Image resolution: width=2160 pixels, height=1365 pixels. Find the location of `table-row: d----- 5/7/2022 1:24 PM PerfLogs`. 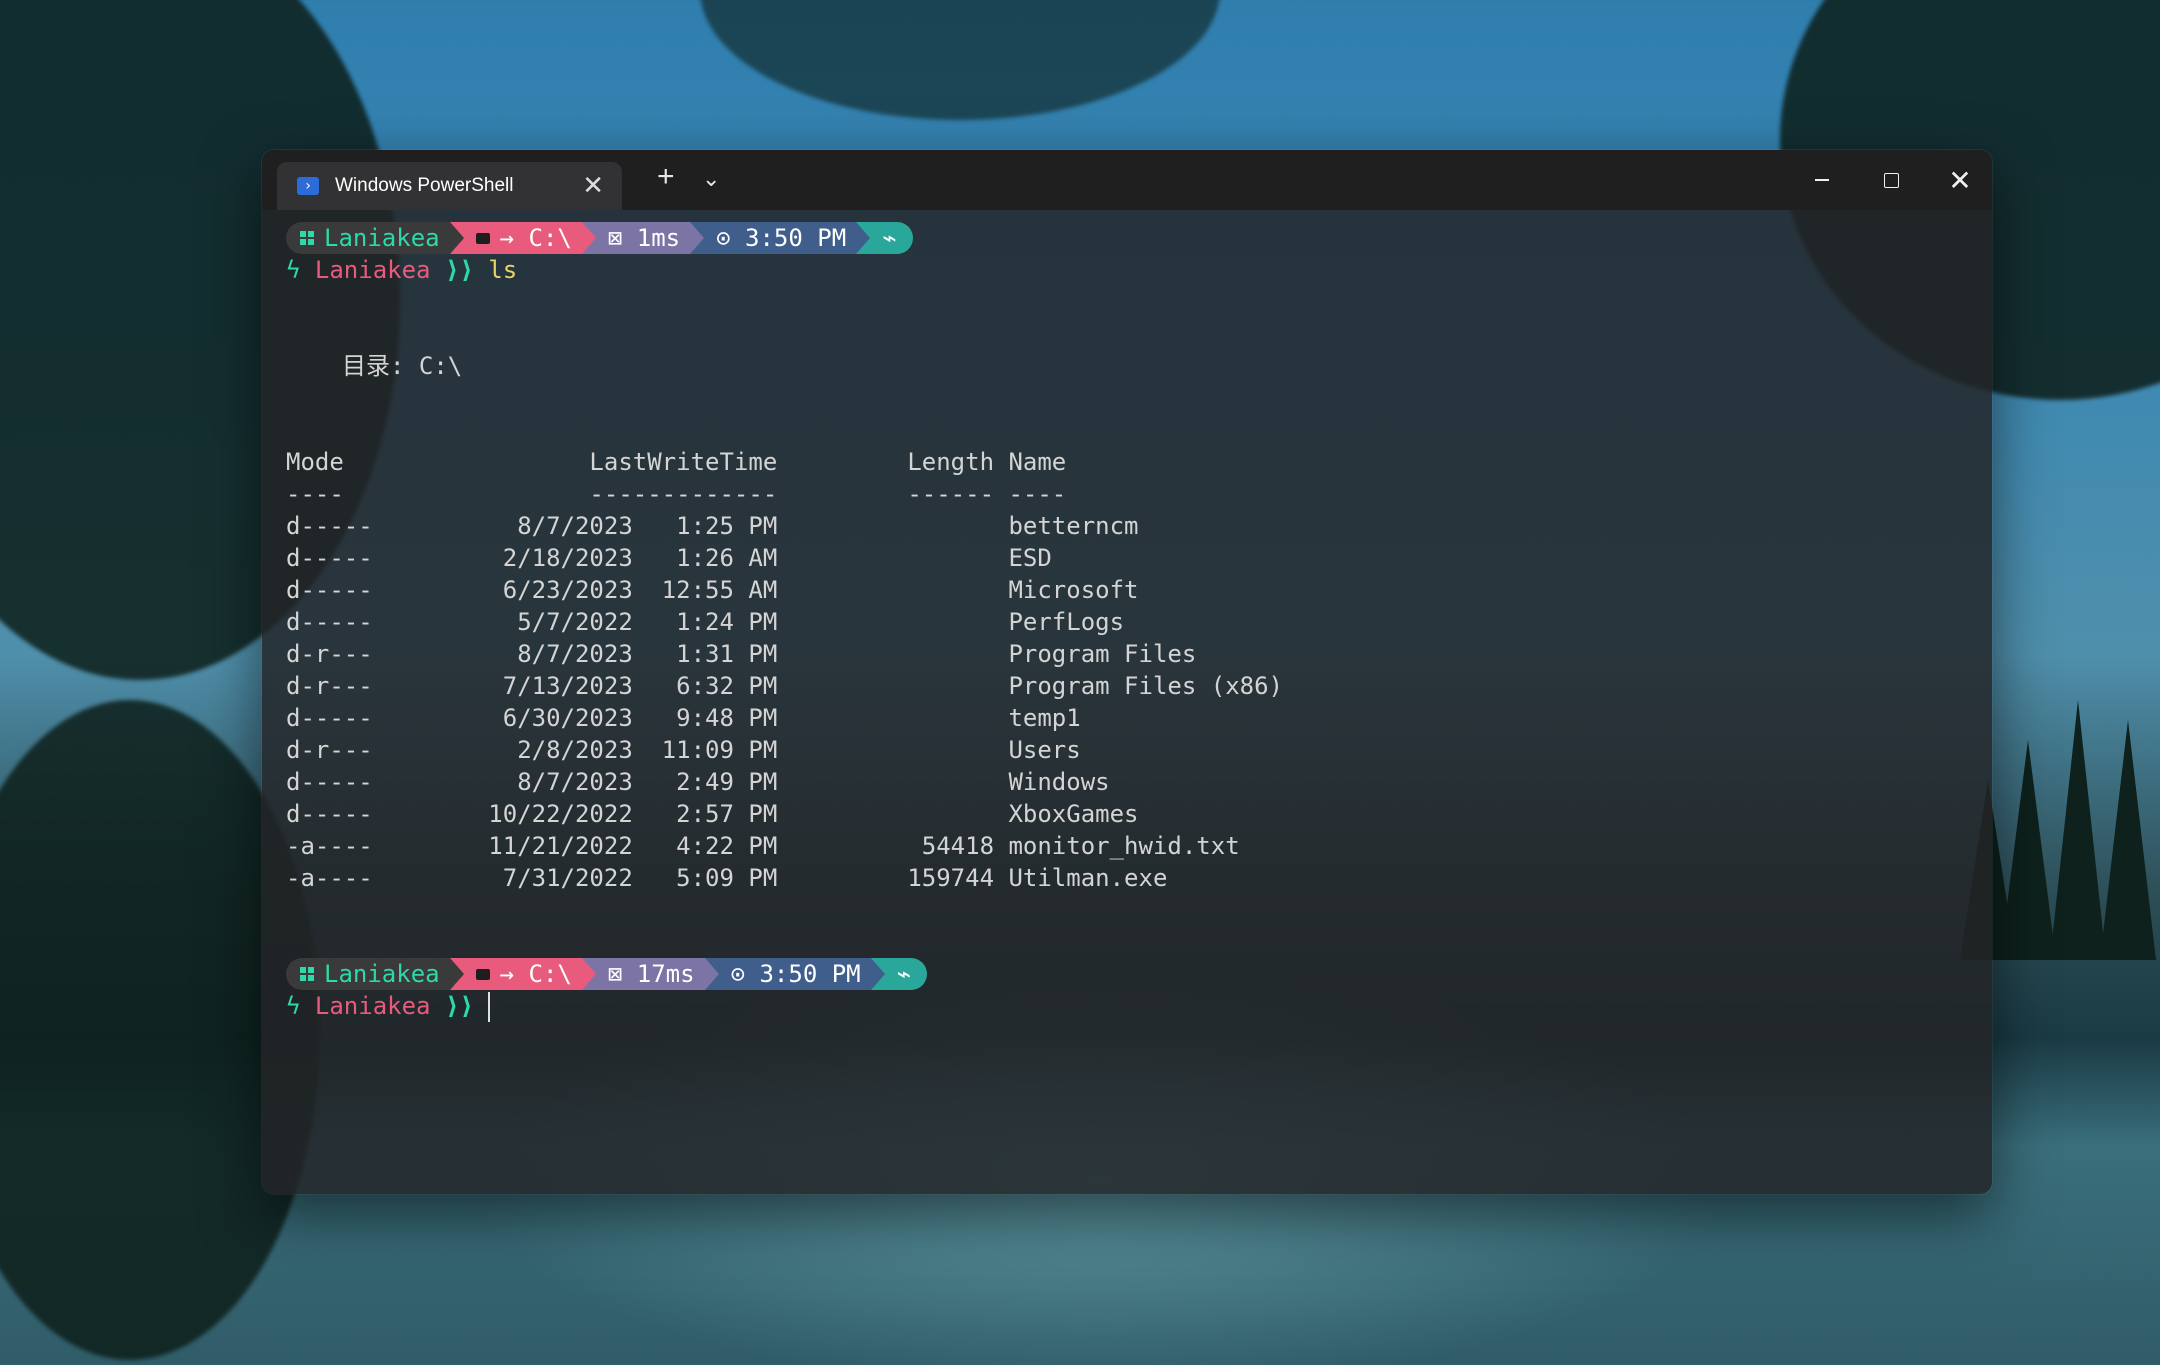

table-row: d----- 5/7/2022 1:24 PM PerfLogs is located at coordinates (705, 622).